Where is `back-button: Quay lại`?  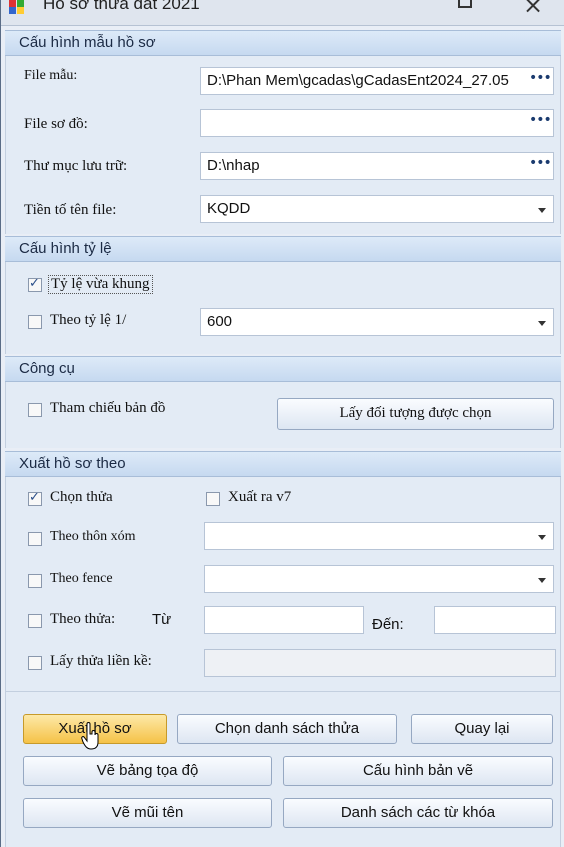
back-button: Quay lại is located at coordinates (482, 729).